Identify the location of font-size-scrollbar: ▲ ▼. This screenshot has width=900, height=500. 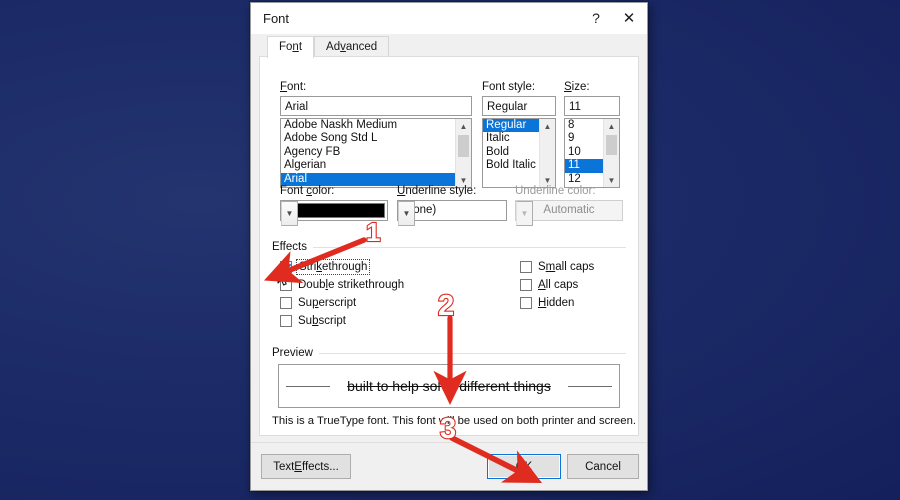
(611, 153).